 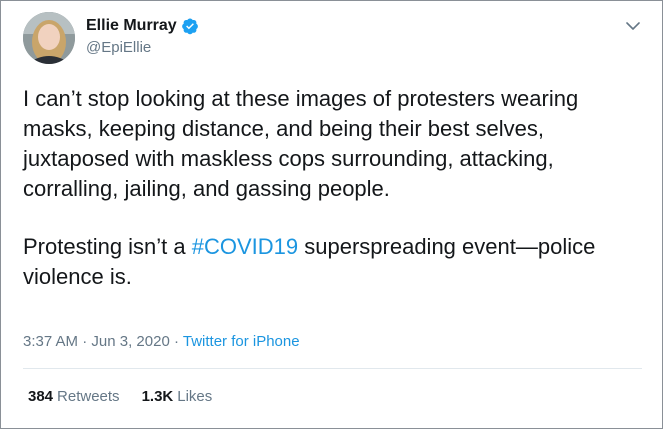 What do you see at coordinates (195, 396) in the screenshot?
I see `likes-label: Likes` at bounding box center [195, 396].